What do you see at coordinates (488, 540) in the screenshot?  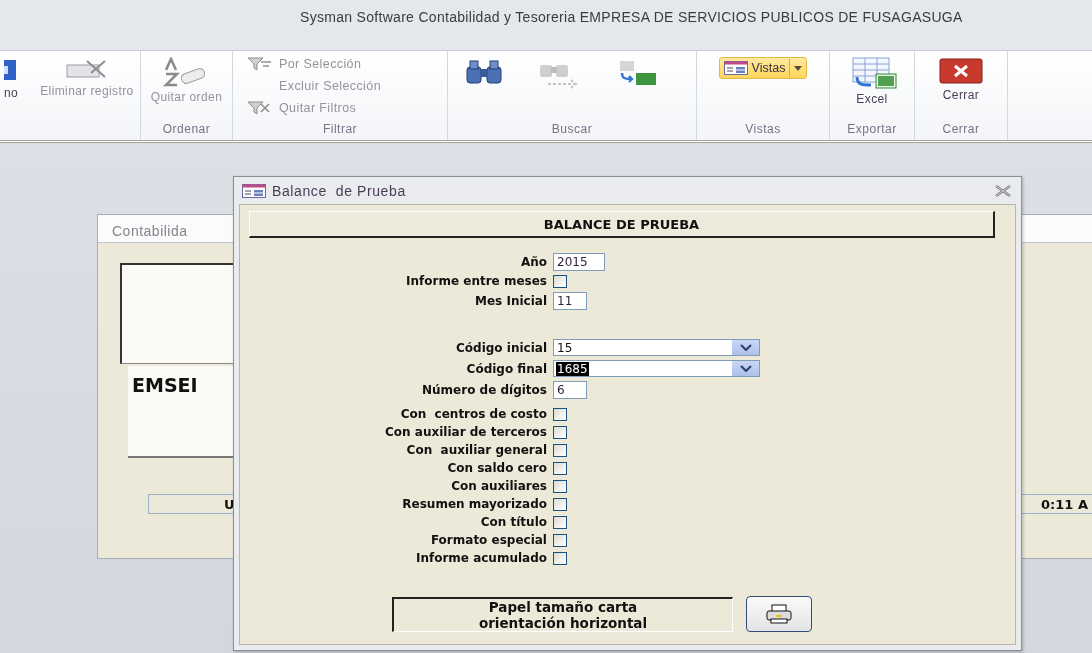 I see `field-label: Formato especial` at bounding box center [488, 540].